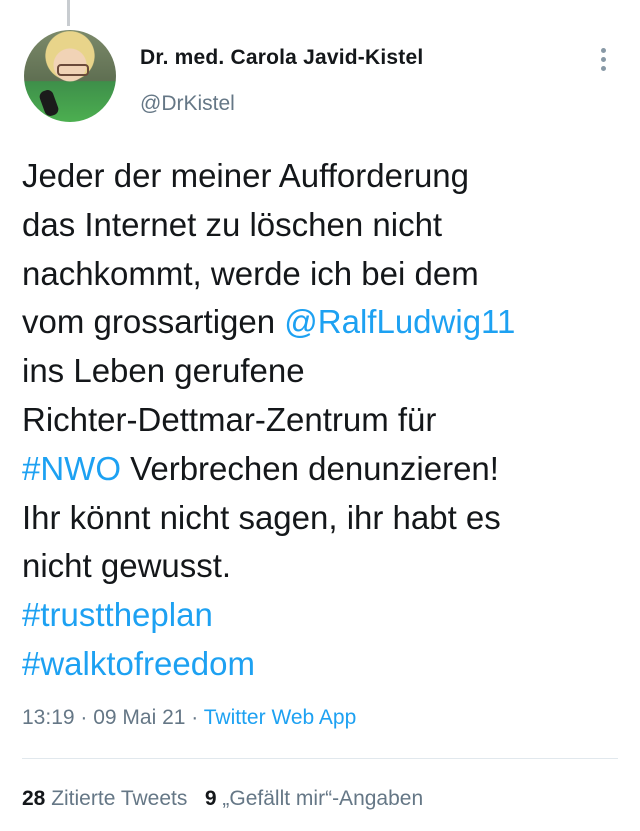  I want to click on tweet-line-text: vom grossartigen, so click(153, 322).